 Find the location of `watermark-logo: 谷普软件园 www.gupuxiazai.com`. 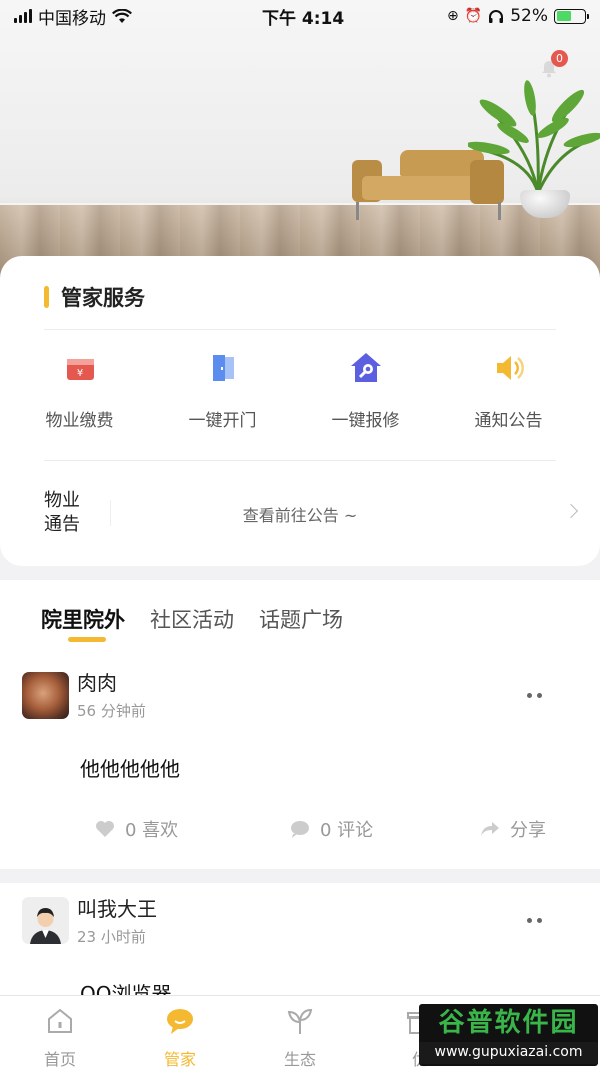

watermark-logo: 谷普软件园 www.gupuxiazai.com is located at coordinates (508, 1035).